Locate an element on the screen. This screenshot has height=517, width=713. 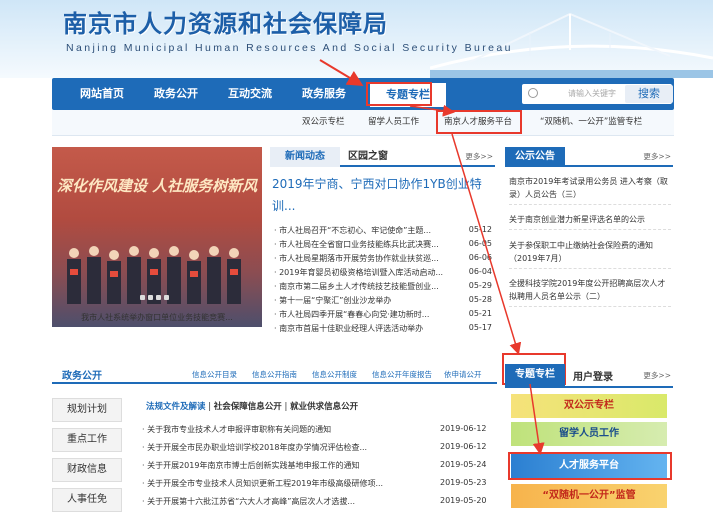
notice-more-link: 更多>> is located at coordinates (657, 156).